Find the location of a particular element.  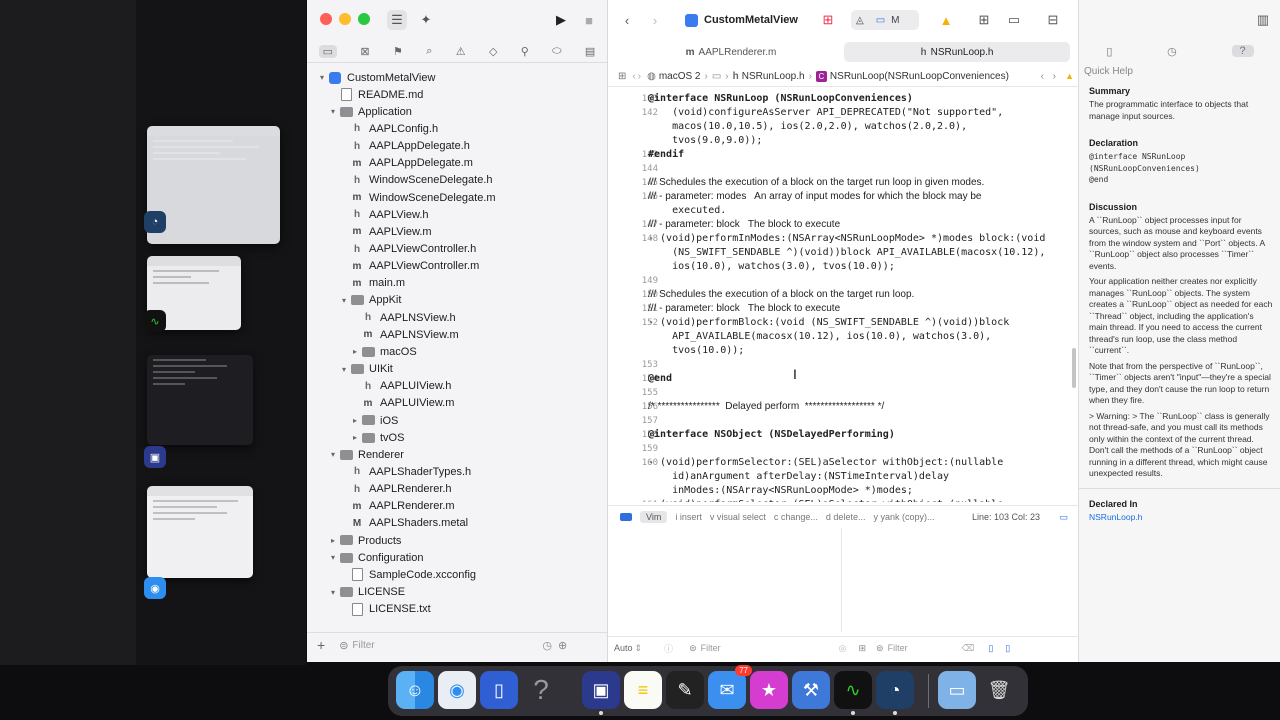

tree-item: h AAPLView.h is located at coordinates (457, 214).